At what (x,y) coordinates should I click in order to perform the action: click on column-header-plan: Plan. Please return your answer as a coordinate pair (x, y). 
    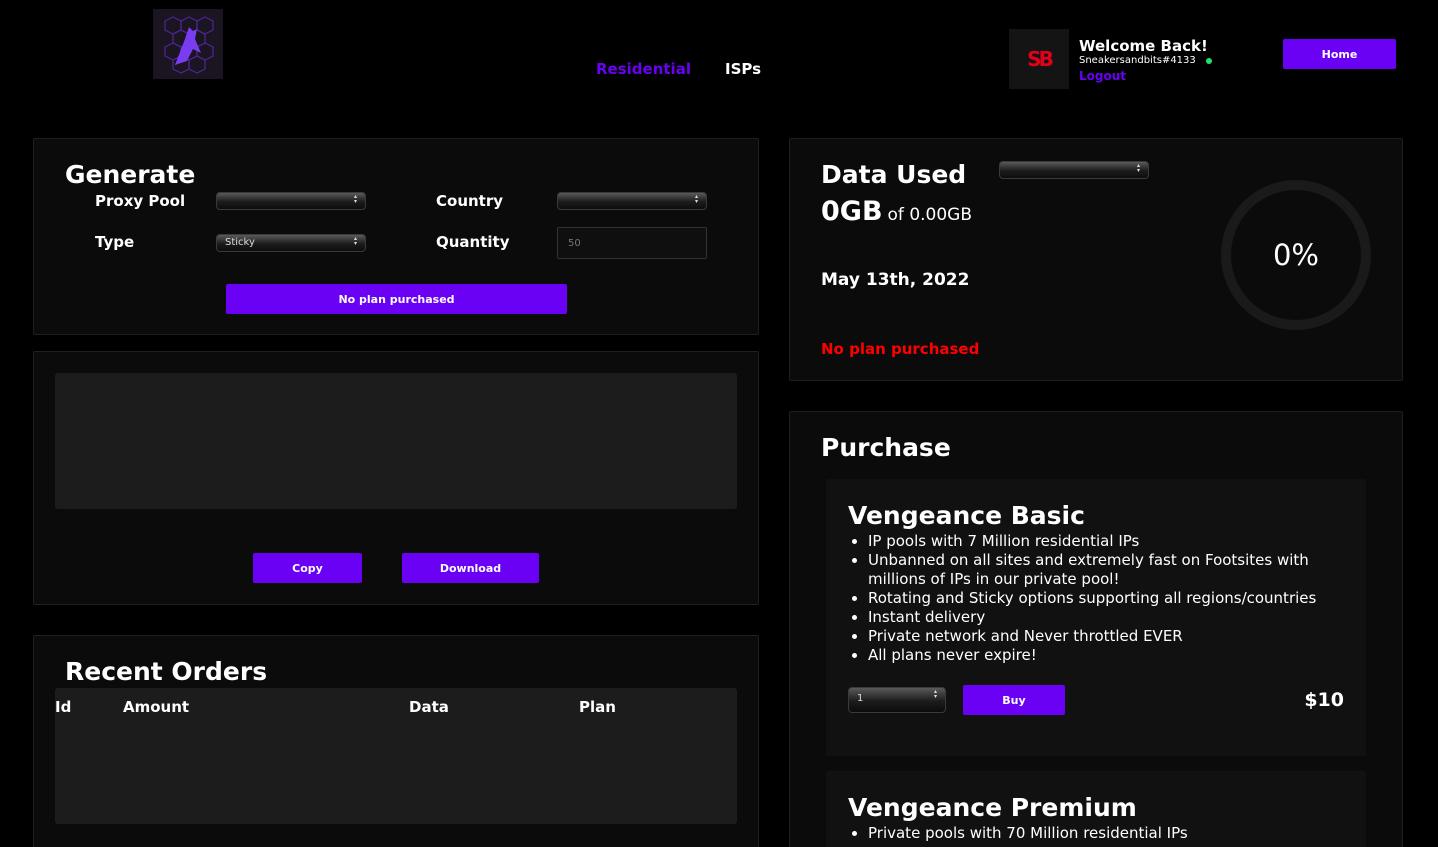
    Looking at the image, I should click on (597, 707).